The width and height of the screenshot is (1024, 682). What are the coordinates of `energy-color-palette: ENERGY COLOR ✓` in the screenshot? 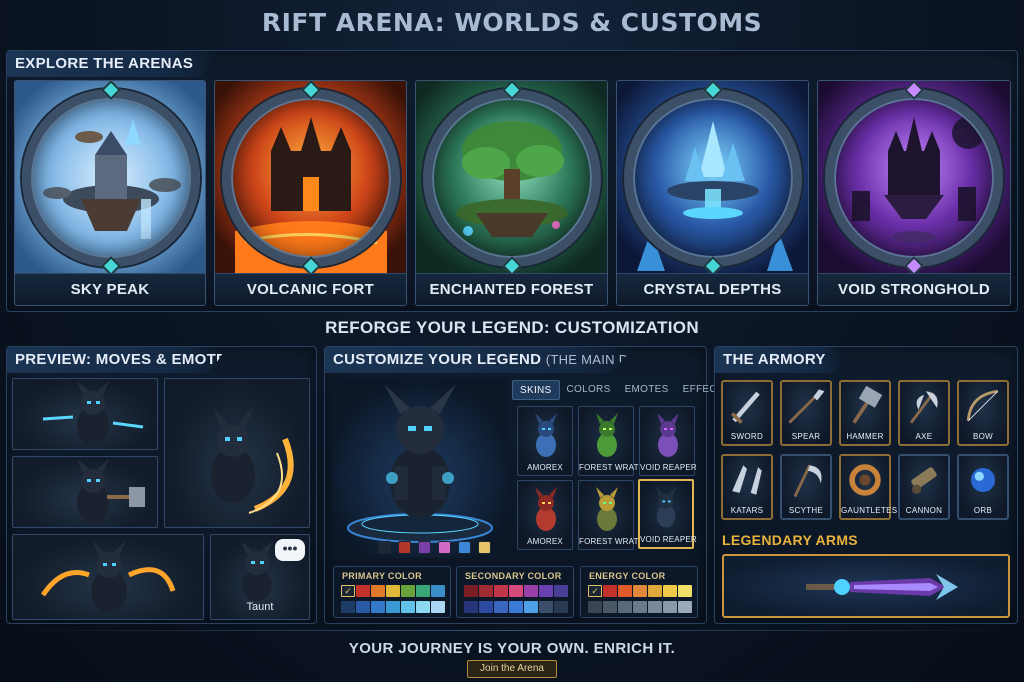 It's located at (639, 592).